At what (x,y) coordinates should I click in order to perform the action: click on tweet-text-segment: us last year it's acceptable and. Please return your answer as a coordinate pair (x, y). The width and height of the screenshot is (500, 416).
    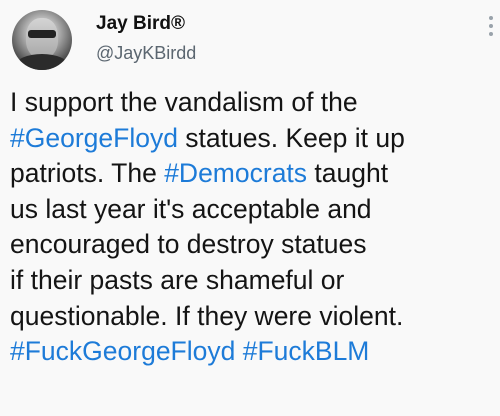
    Looking at the image, I should click on (191, 208).